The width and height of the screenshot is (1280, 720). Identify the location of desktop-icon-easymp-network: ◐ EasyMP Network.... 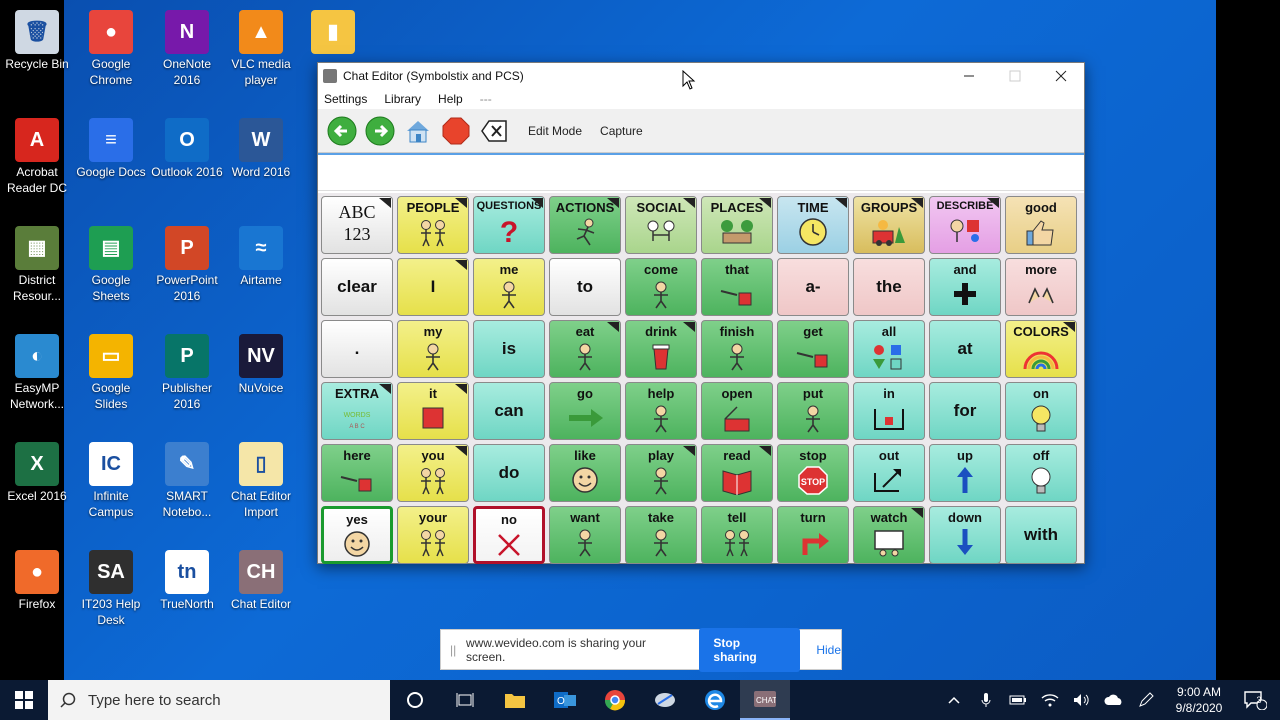
(37, 373).